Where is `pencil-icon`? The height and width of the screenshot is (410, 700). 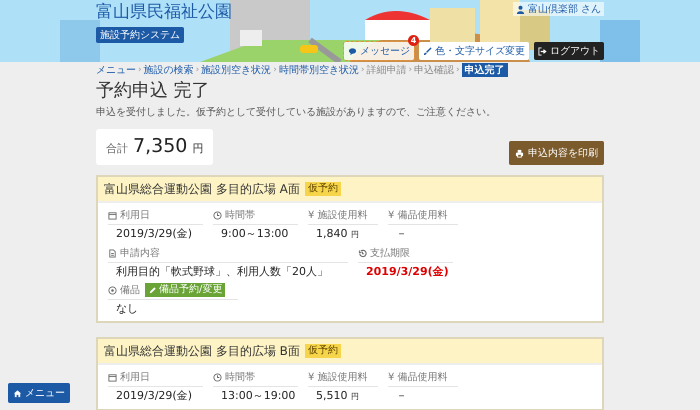
pencil-icon is located at coordinates (152, 290).